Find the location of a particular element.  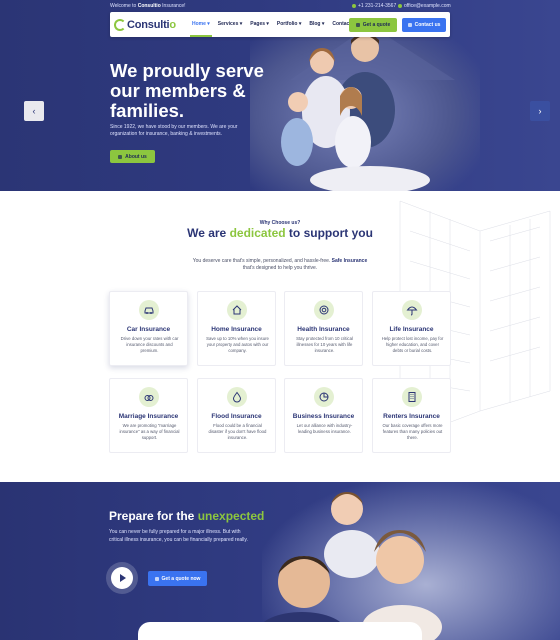

family-photo is located at coordinates (365, 105).